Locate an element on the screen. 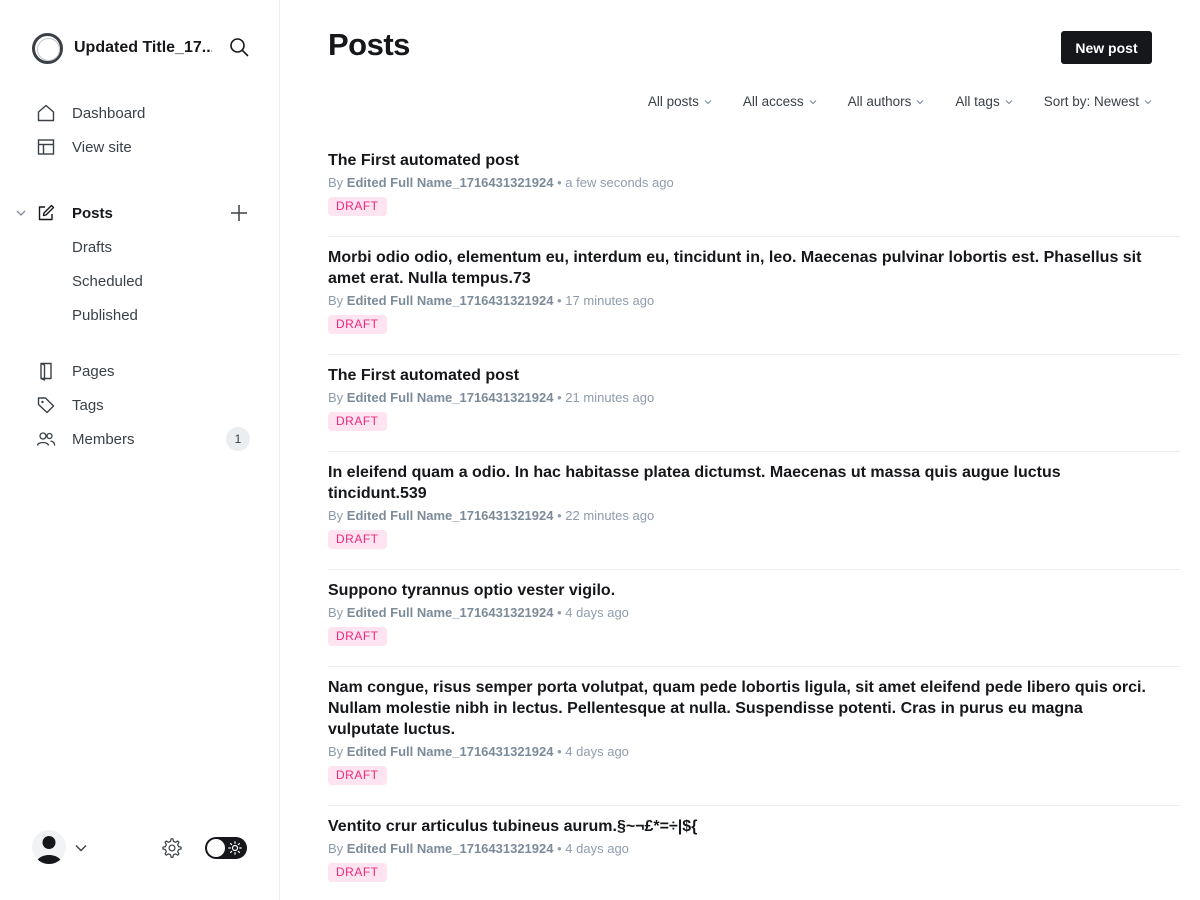 Image resolution: width=1200 pixels, height=900 pixels. toggle-knob is located at coordinates (216, 848).